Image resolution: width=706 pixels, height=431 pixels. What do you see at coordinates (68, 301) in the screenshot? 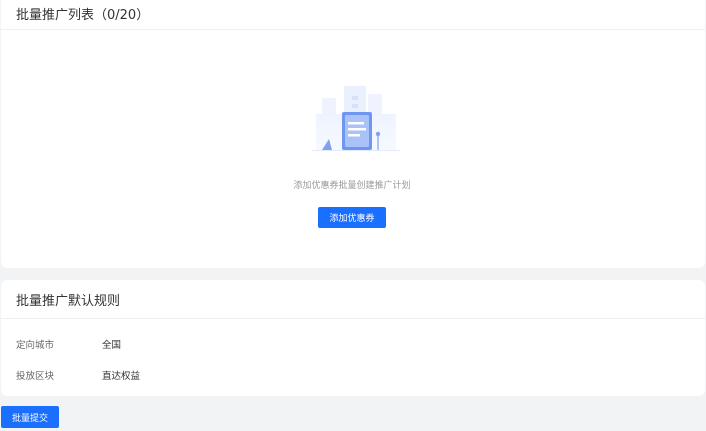
I see `rules-card-title: 批量推广默认规则` at bounding box center [68, 301].